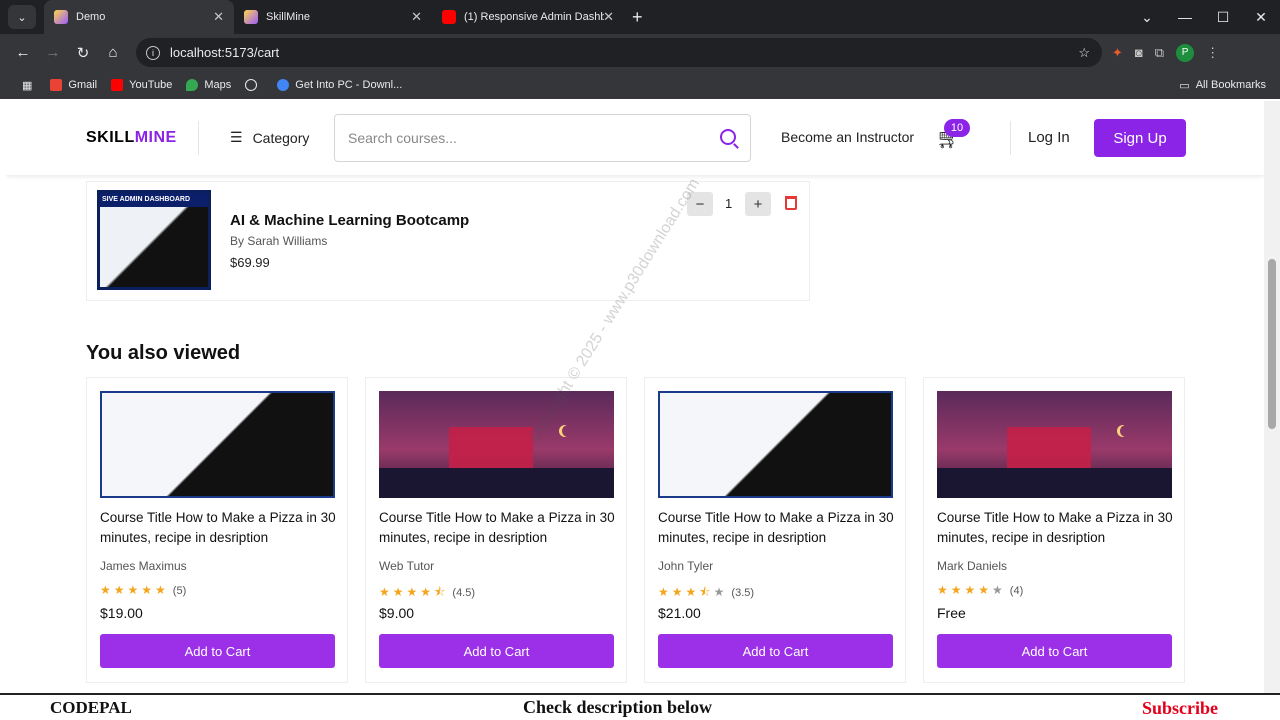 The image size is (1280, 720). What do you see at coordinates (729, 203) in the screenshot?
I see `quantity-value: 1` at bounding box center [729, 203].